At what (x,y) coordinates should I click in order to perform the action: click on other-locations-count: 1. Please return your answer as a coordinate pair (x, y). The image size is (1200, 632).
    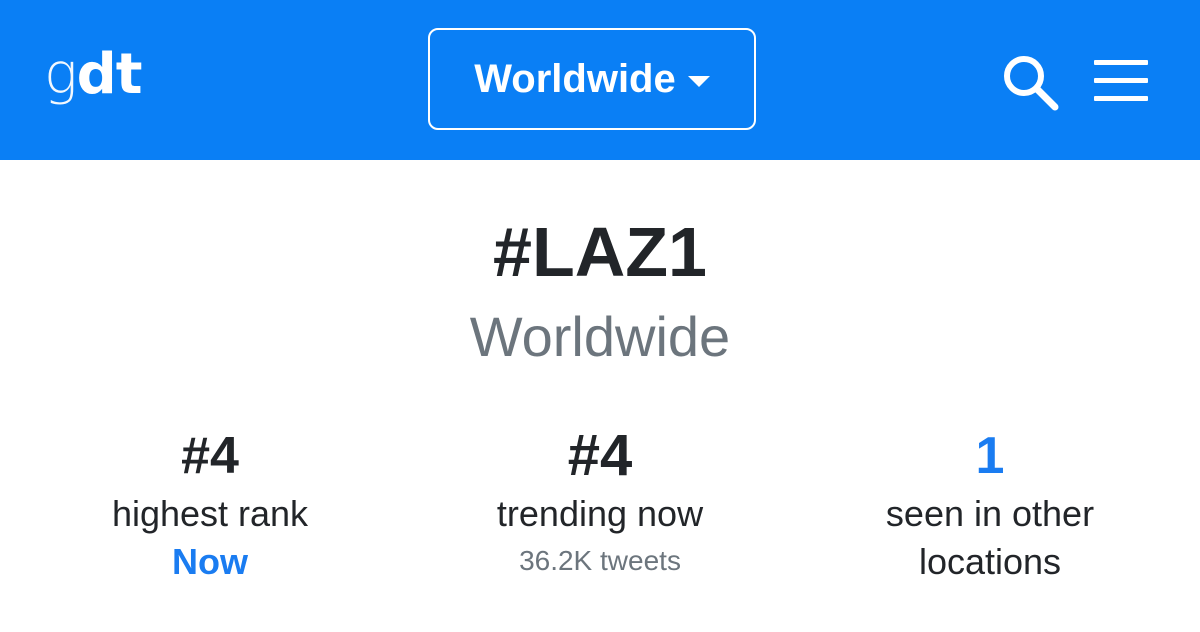
    Looking at the image, I should click on (990, 456).